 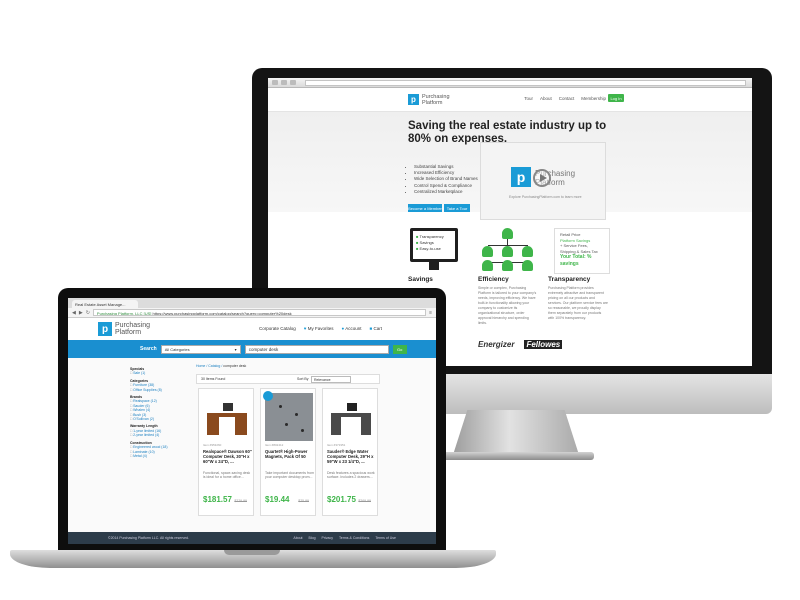 I want to click on sort-select: Relevance, so click(x=331, y=379).